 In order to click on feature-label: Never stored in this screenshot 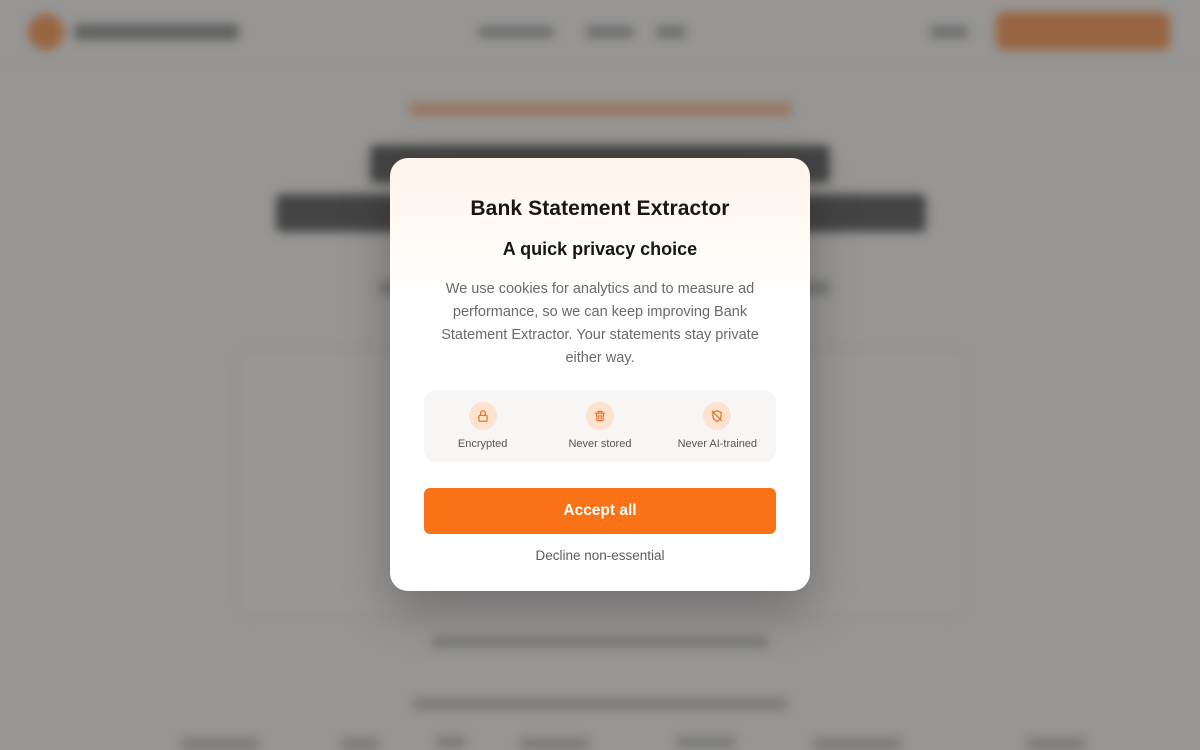, I will do `click(600, 444)`.